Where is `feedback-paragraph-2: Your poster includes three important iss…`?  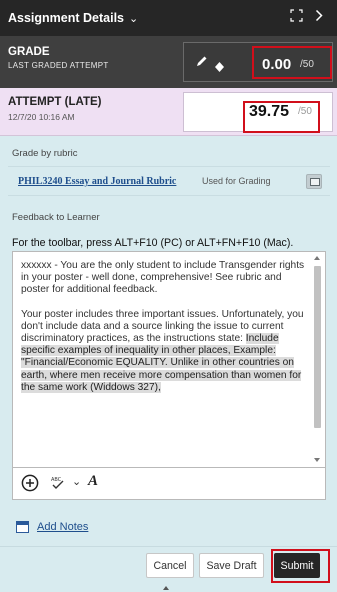
feedback-paragraph-2: Your poster includes three important iss… is located at coordinates (163, 351).